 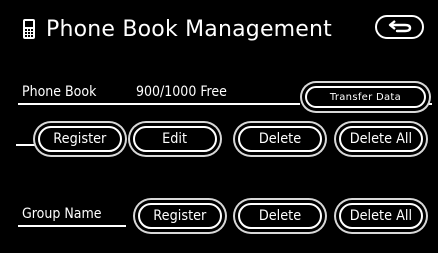 I want to click on delete-button: Delete, so click(x=280, y=139).